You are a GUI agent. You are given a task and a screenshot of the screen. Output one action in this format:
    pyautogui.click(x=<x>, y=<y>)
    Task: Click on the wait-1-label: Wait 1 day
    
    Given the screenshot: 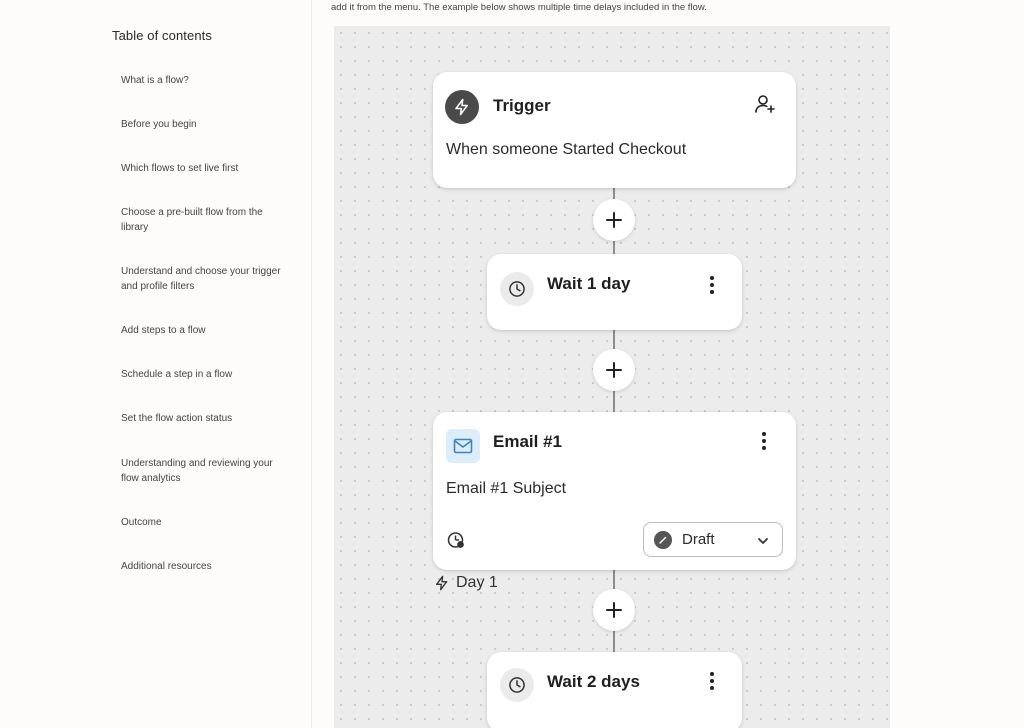 What is the action you would take?
    pyautogui.click(x=589, y=283)
    